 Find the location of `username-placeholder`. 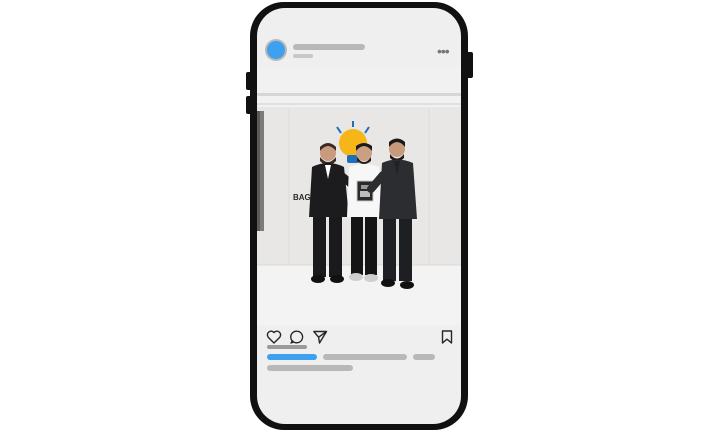

username-placeholder is located at coordinates (329, 47).